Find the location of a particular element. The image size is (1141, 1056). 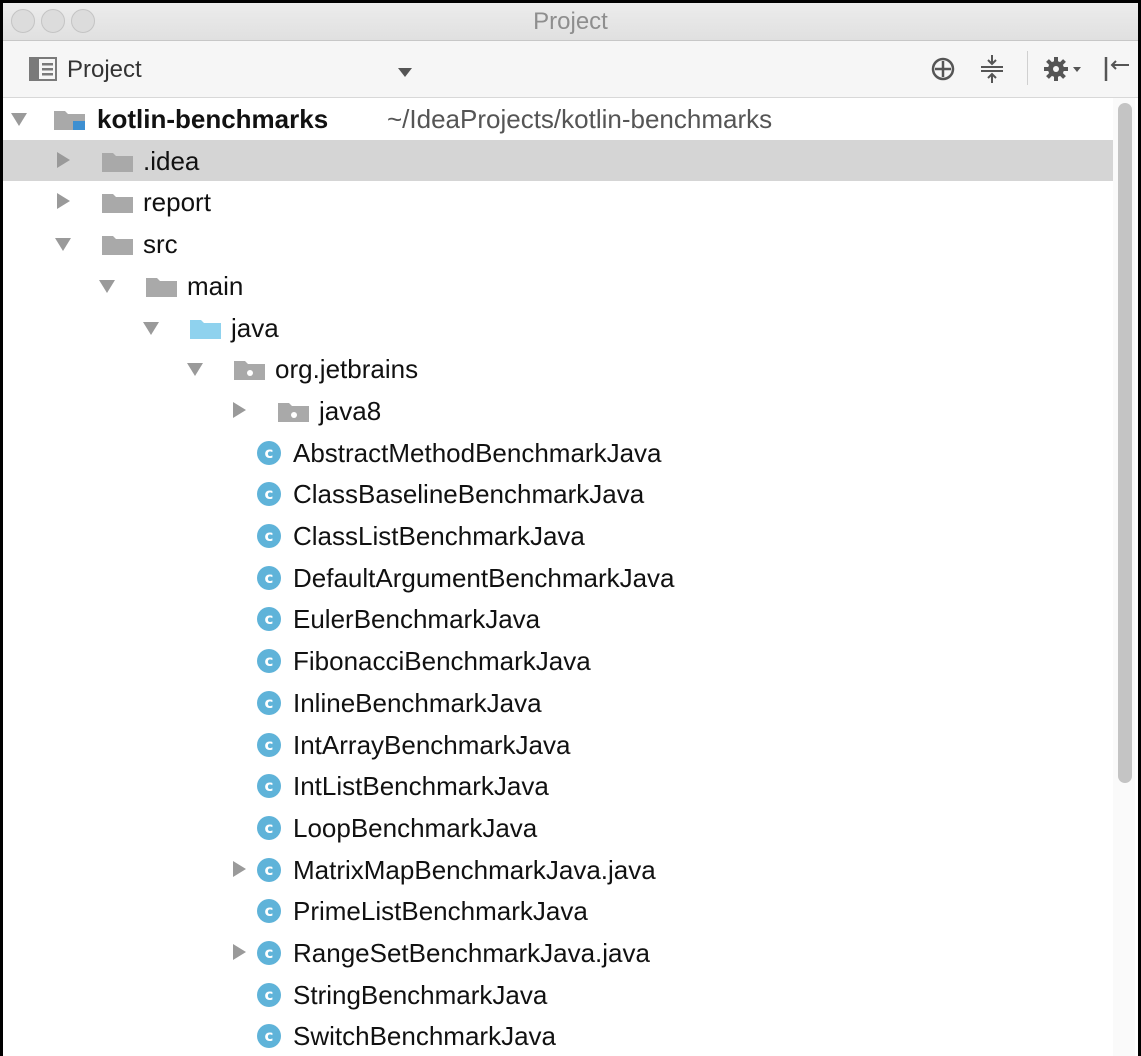

tree-item-label: src is located at coordinates (160, 244).